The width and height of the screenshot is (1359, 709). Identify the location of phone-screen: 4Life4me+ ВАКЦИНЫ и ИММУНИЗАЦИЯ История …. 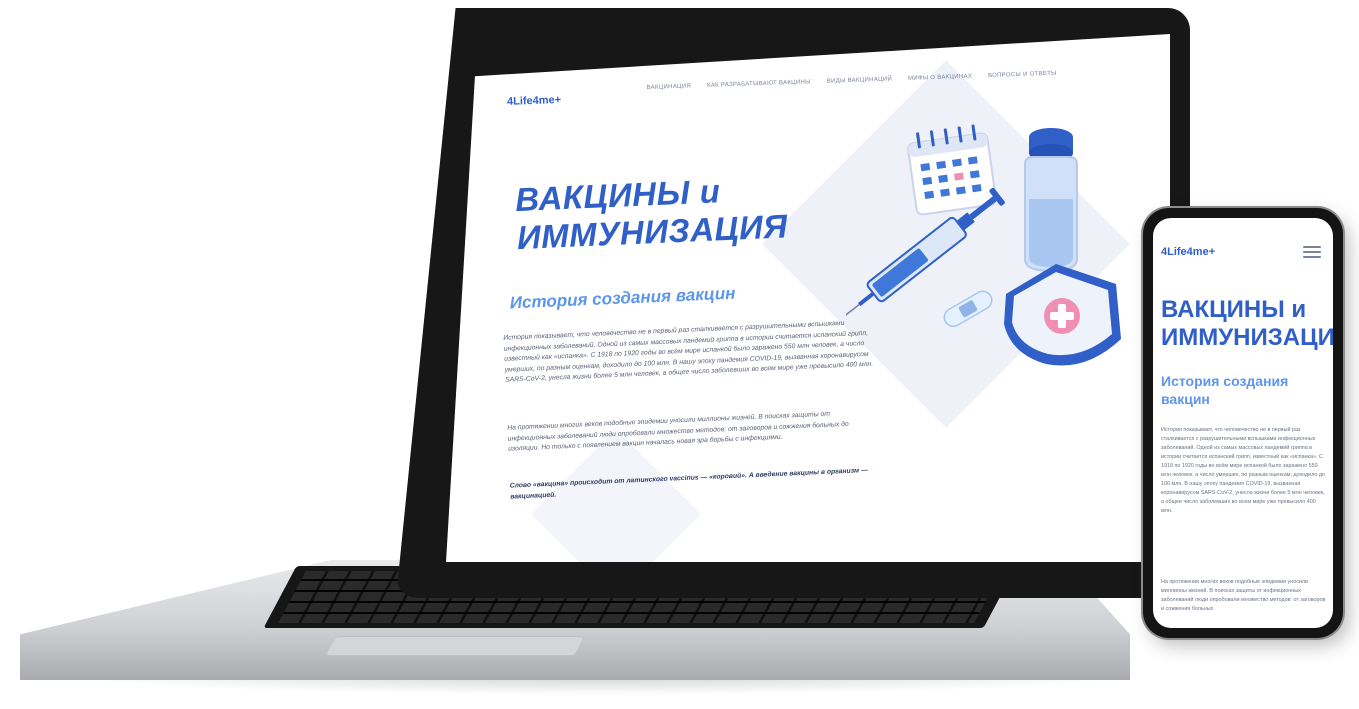
(1243, 423).